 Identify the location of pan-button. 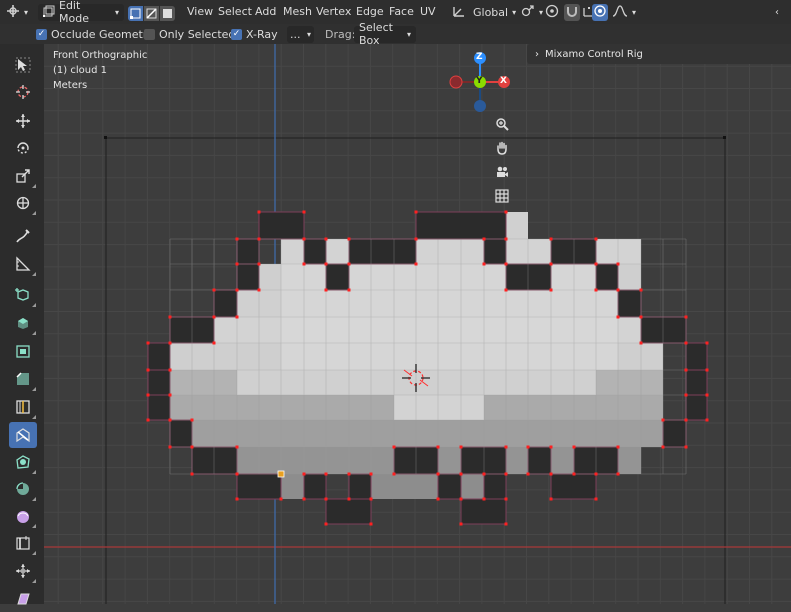
(502, 149).